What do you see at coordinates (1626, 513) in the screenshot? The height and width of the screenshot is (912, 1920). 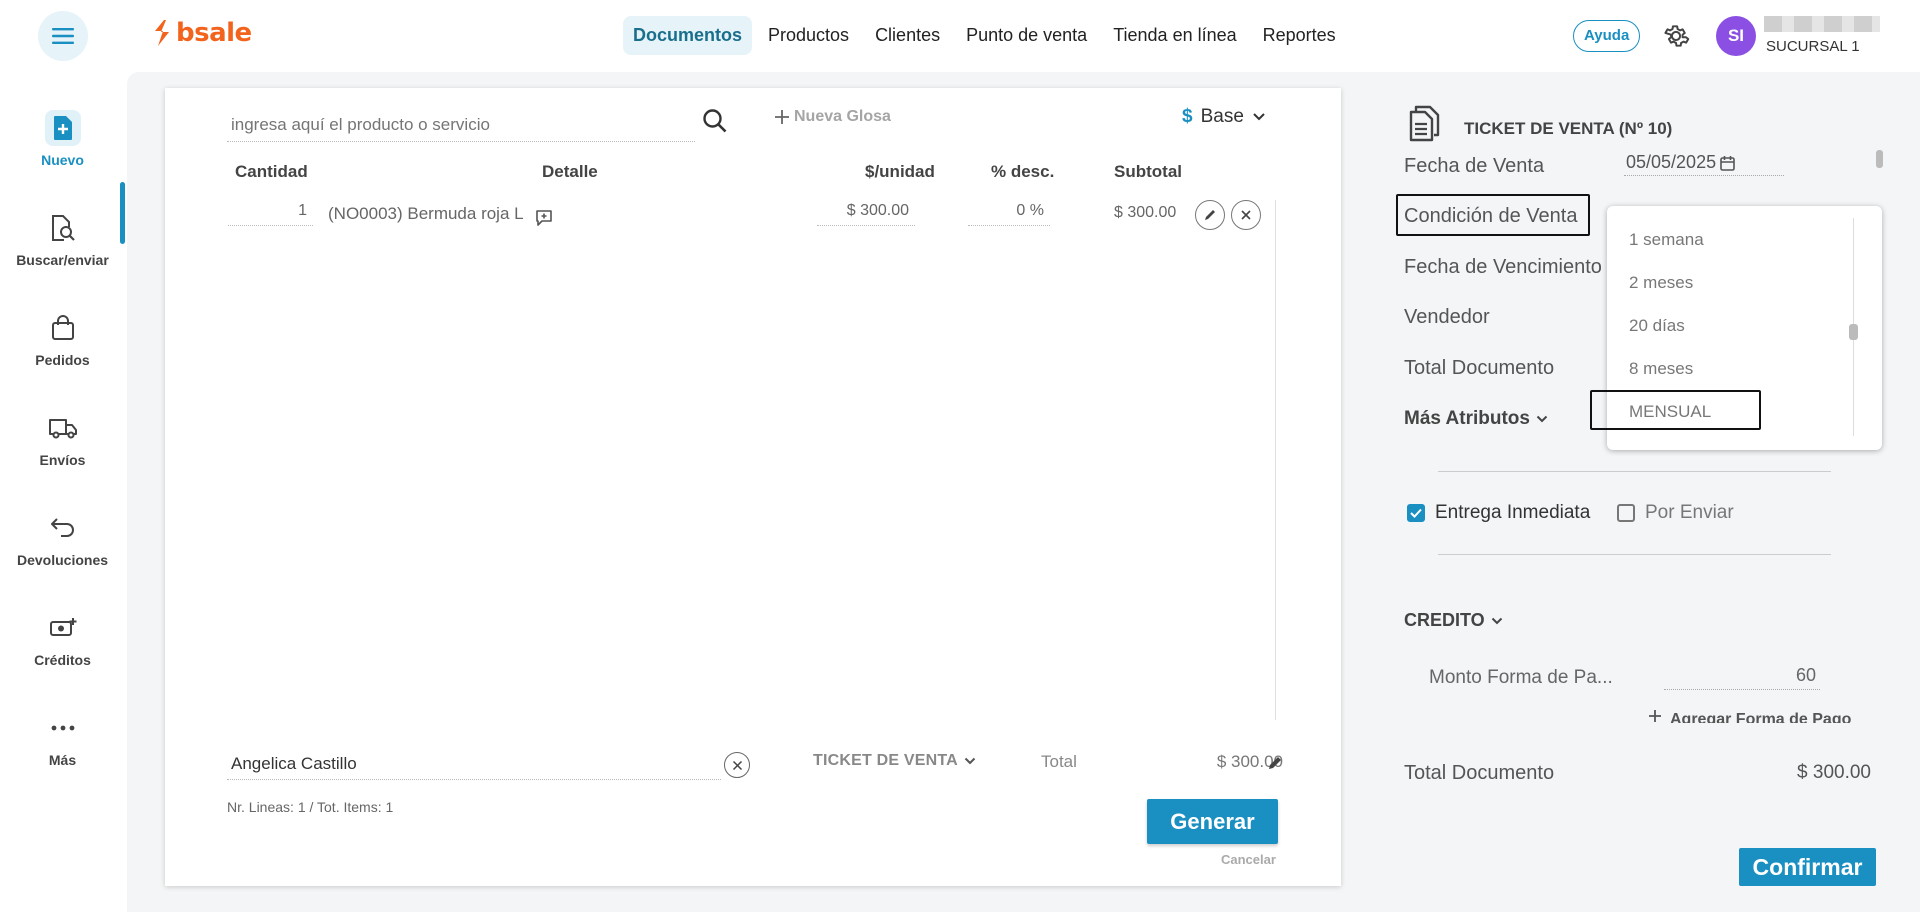 I see `checkbox-unchecked-icon` at bounding box center [1626, 513].